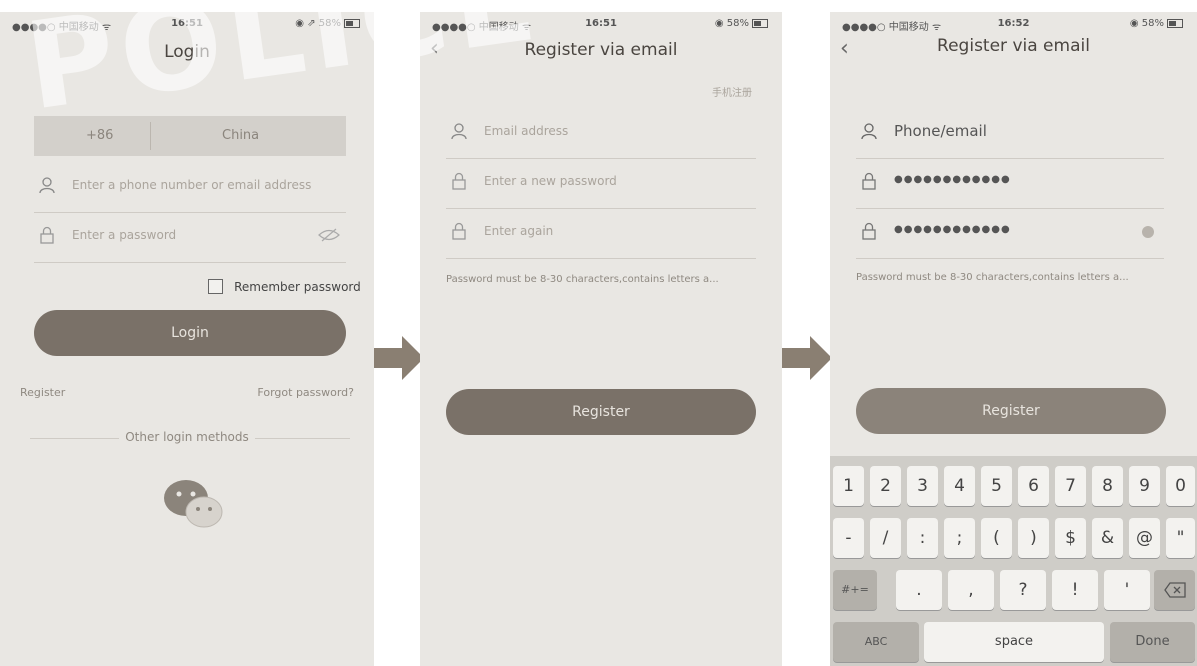 The image size is (1197, 666). I want to click on key-abc: ABC, so click(876, 642).